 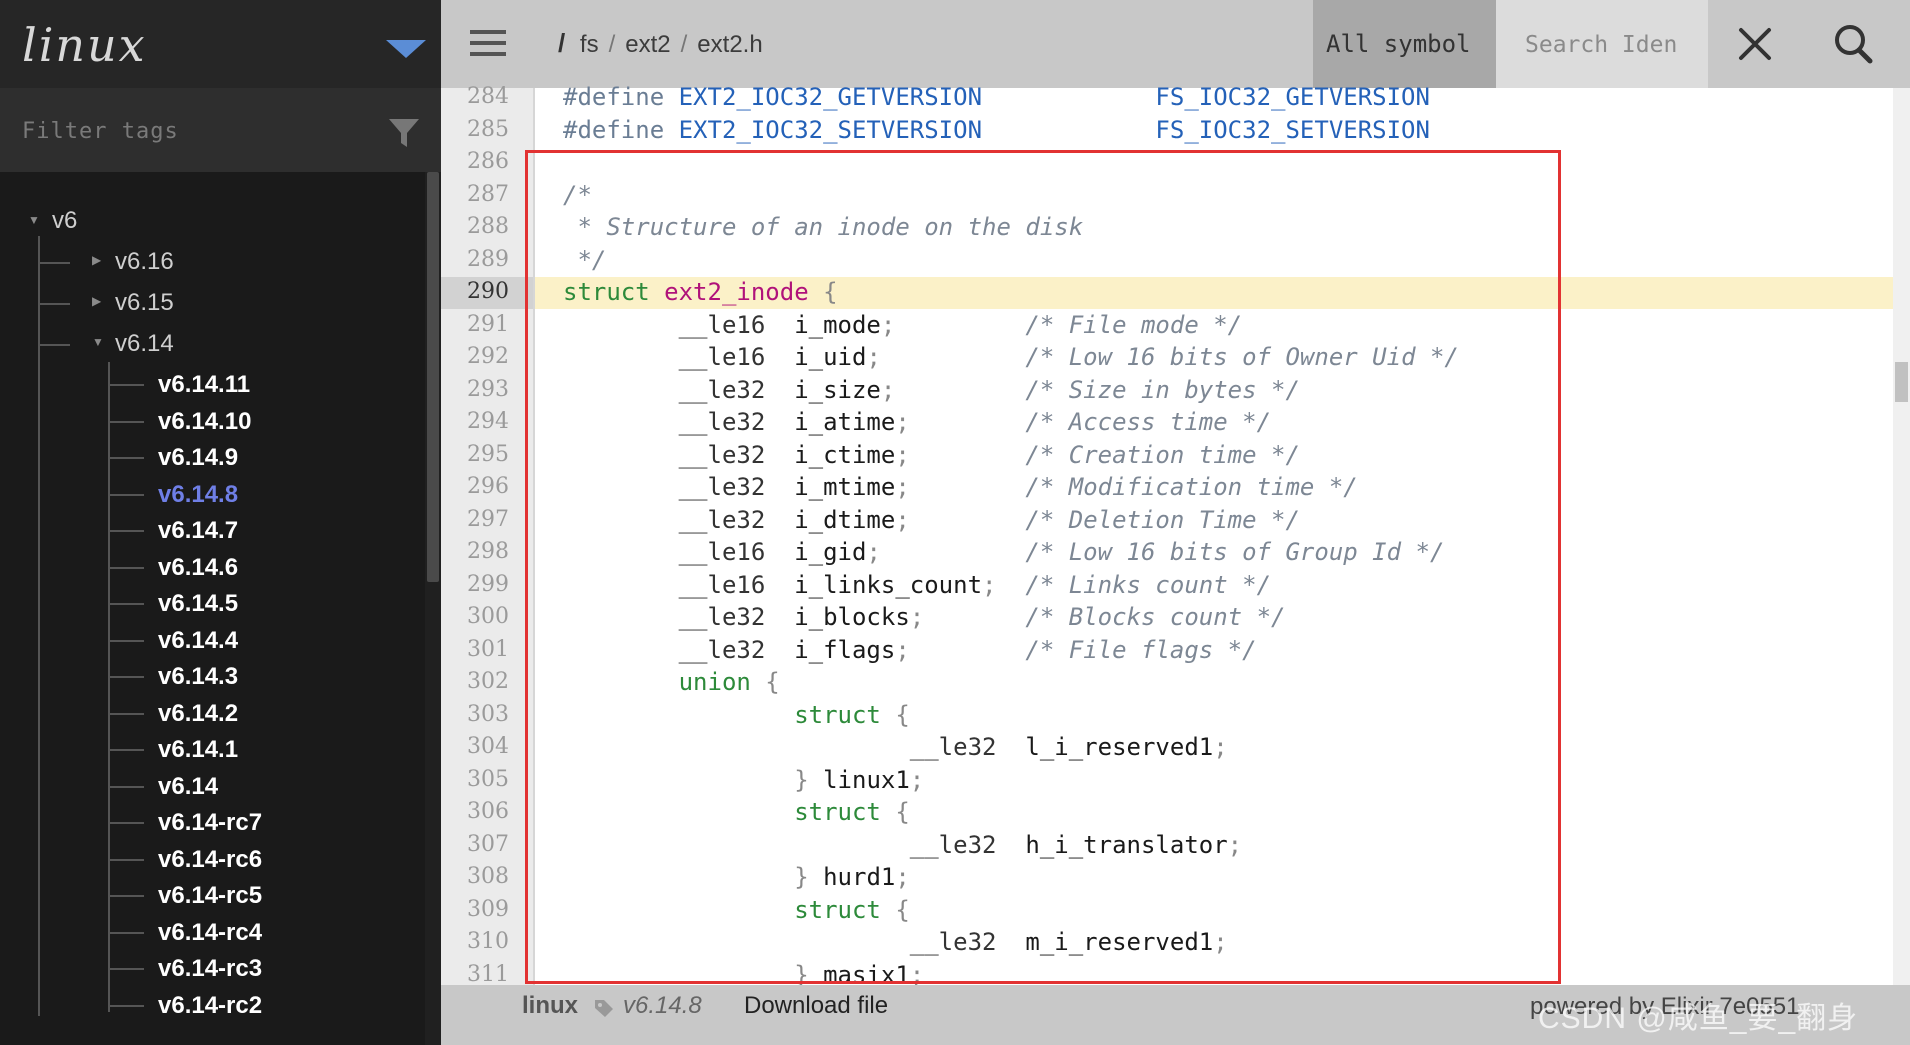 I want to click on line-number: 302, so click(x=475, y=682).